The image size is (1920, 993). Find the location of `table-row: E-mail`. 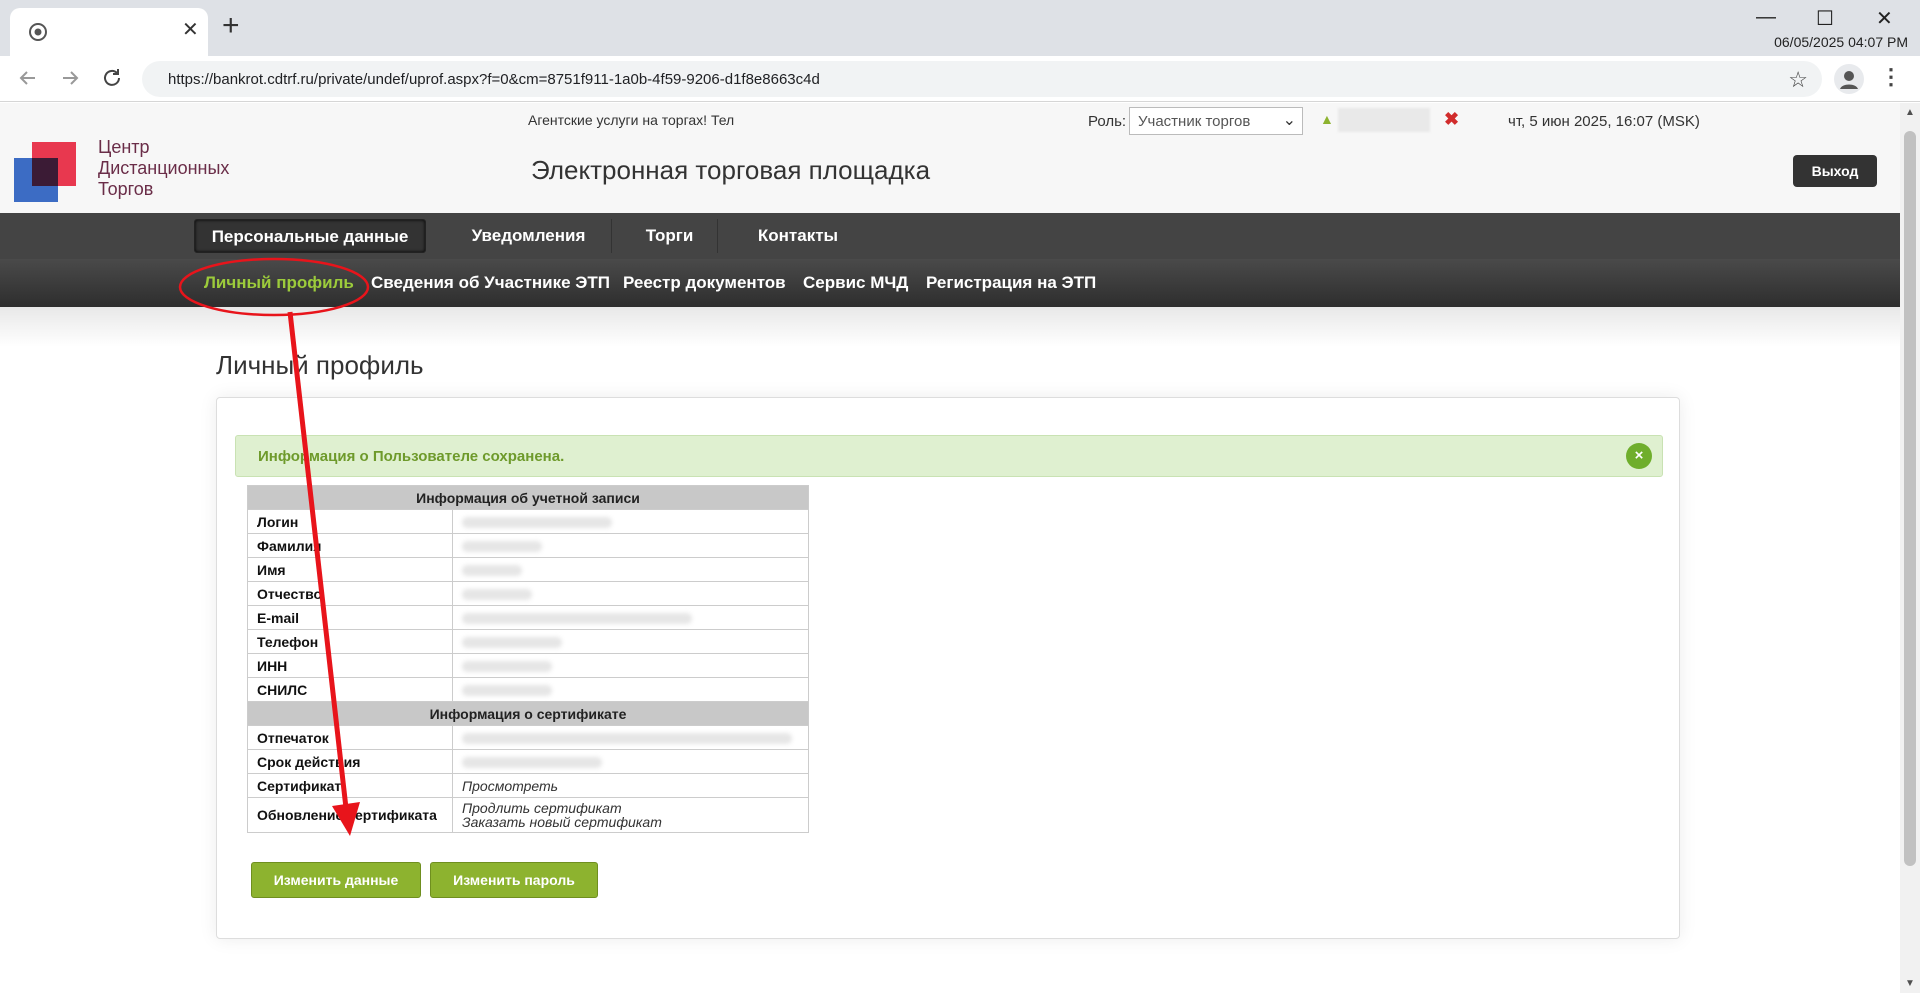

table-row: E-mail is located at coordinates (528, 617).